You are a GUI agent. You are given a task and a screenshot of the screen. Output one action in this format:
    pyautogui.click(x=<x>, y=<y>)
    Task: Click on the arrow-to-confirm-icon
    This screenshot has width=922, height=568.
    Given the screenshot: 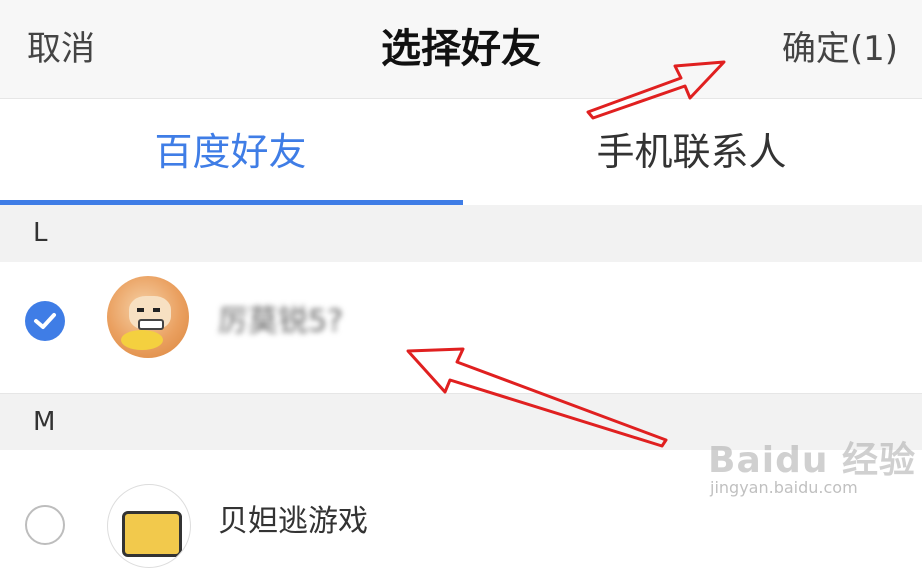 What is the action you would take?
    pyautogui.click(x=656, y=90)
    